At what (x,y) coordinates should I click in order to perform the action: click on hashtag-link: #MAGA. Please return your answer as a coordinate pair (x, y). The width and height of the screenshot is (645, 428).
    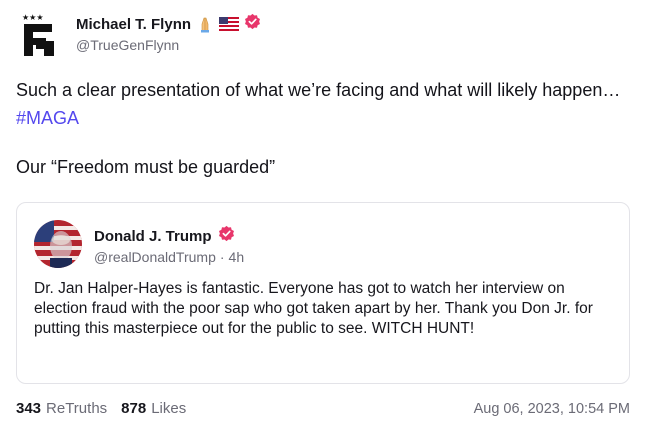
    Looking at the image, I should click on (47, 118).